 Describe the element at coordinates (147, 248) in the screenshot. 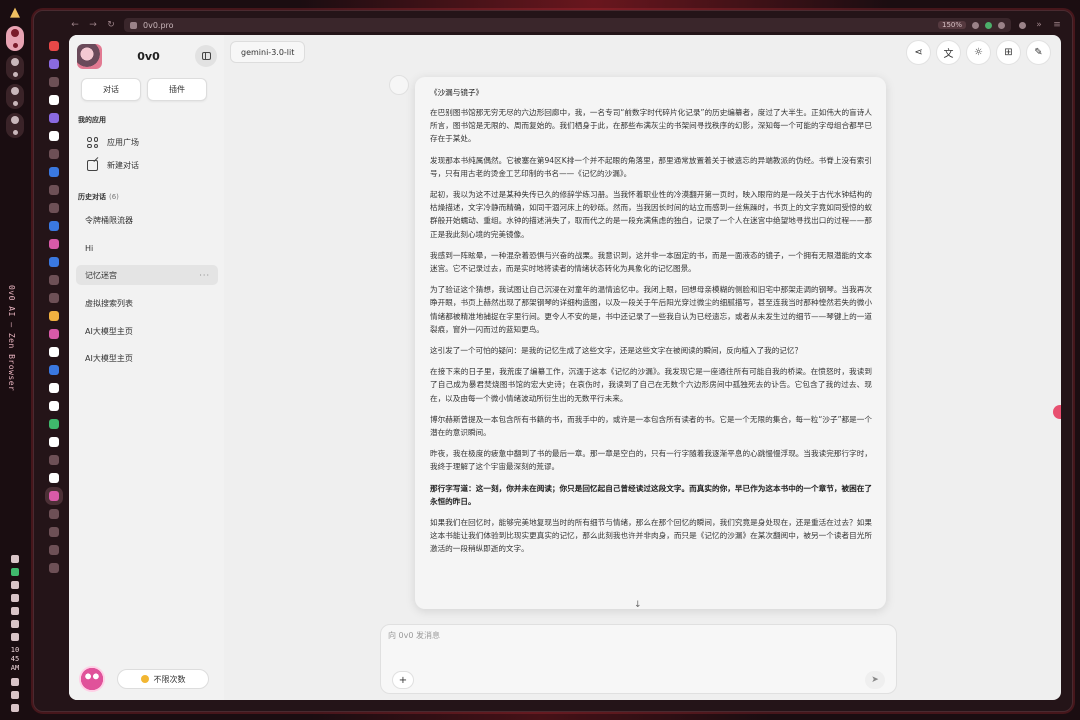

I see `history-item: Hi` at that location.